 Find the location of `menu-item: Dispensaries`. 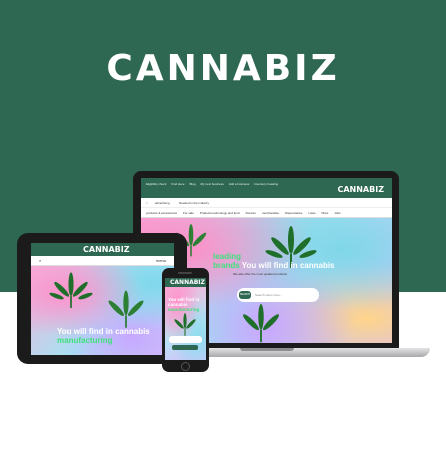

menu-item: Dispensaries is located at coordinates (293, 213).